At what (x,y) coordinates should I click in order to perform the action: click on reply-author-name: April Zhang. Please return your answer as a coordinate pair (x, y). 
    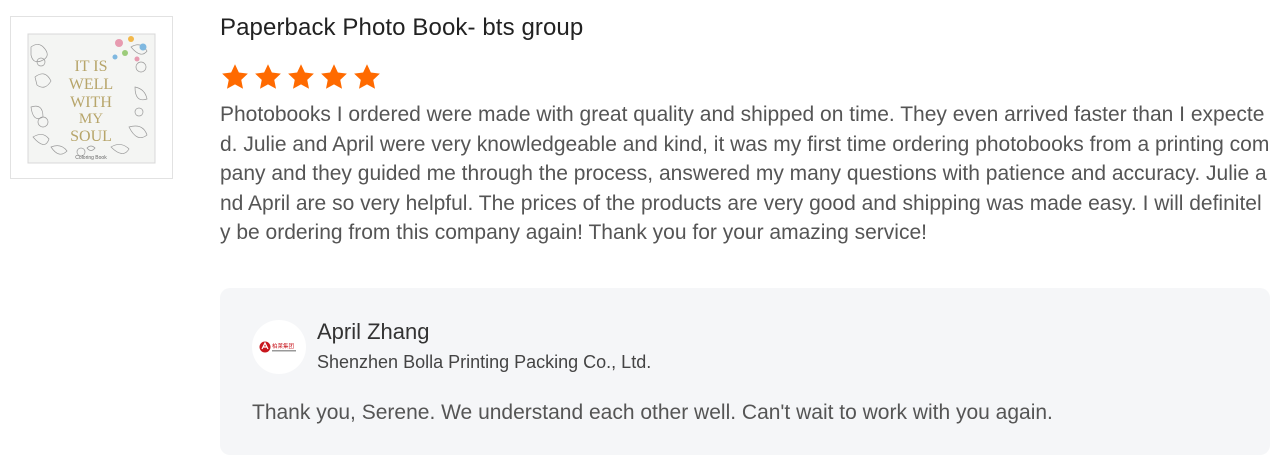
    Looking at the image, I should click on (373, 331).